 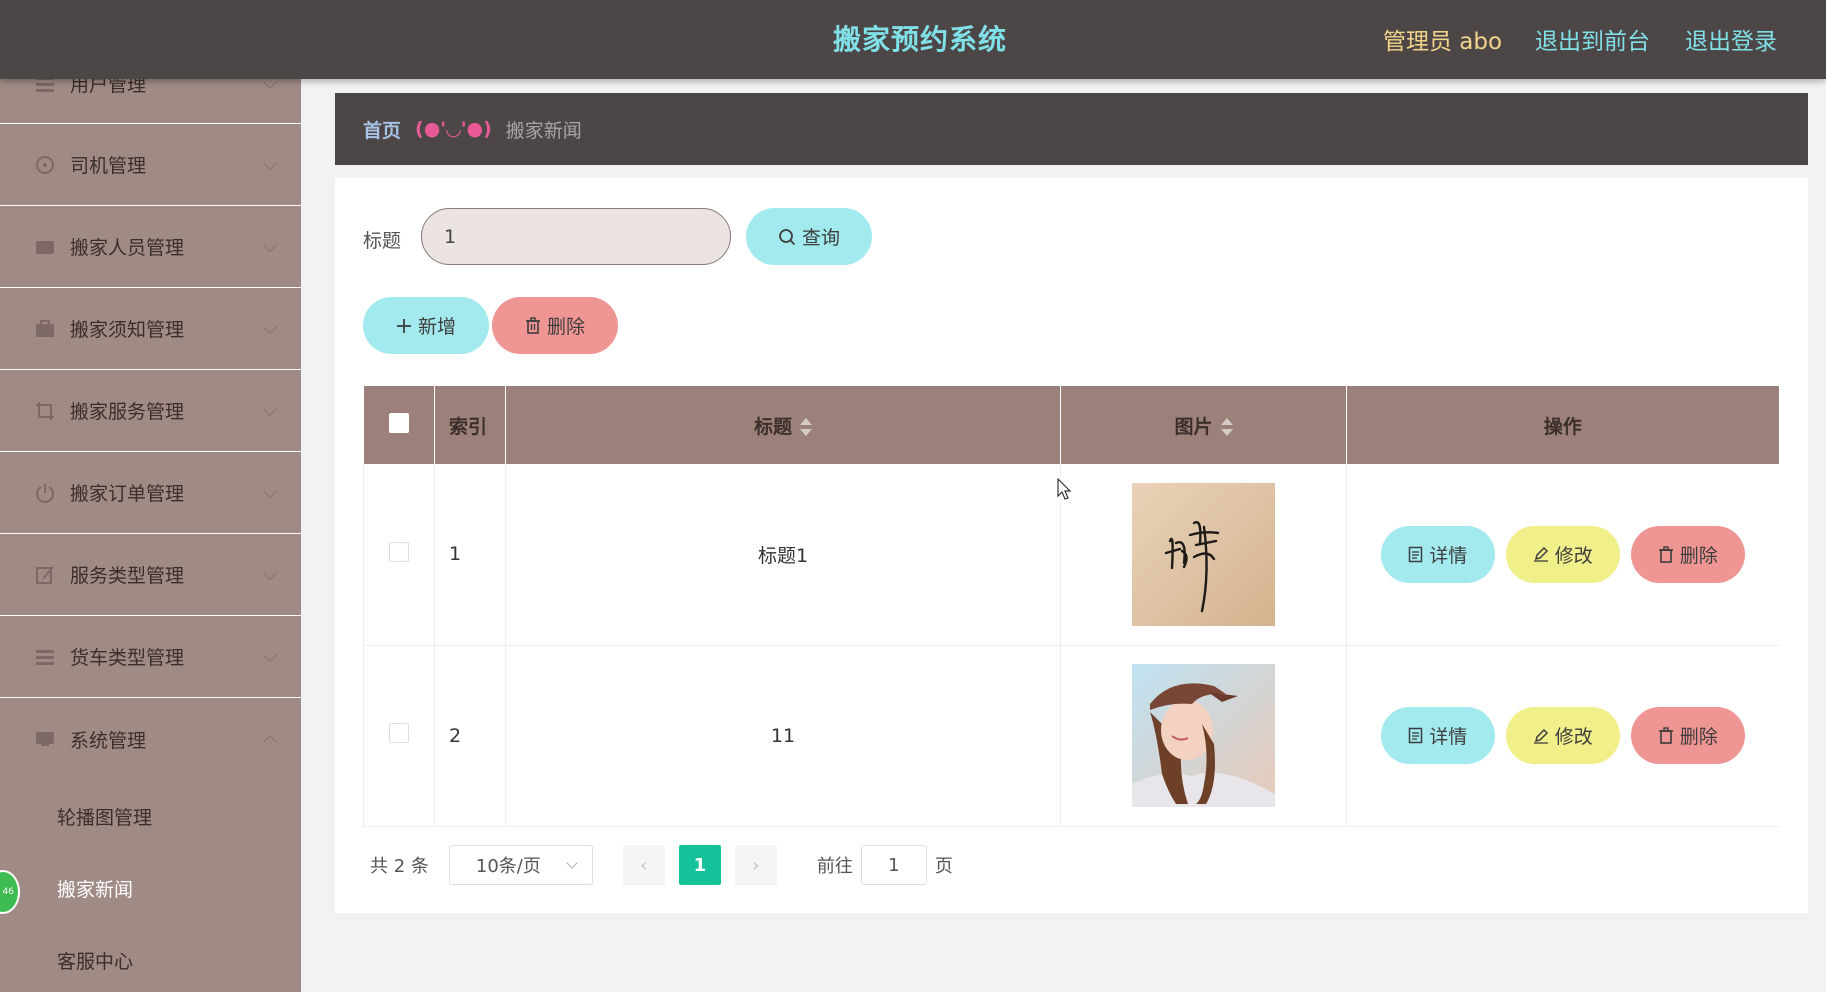 I want to click on next-page-button: ›, so click(x=755, y=865).